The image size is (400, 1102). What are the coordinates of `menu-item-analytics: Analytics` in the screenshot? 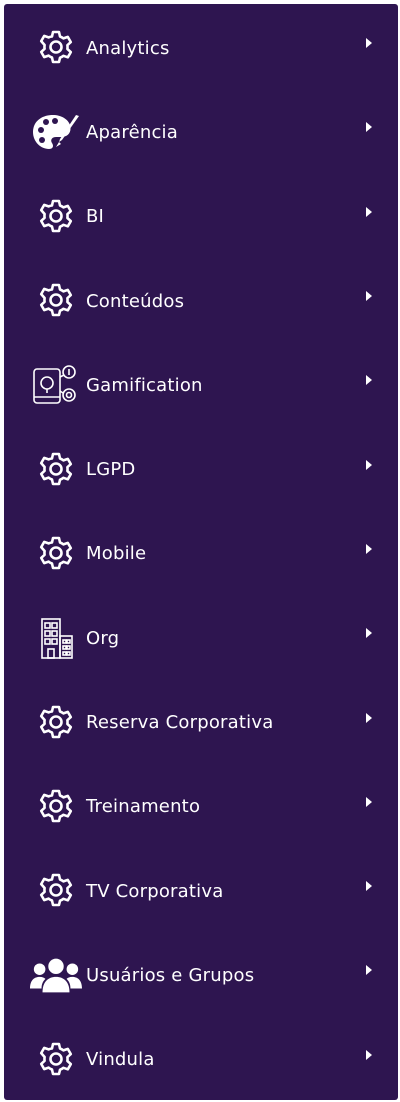 It's located at (201, 48).